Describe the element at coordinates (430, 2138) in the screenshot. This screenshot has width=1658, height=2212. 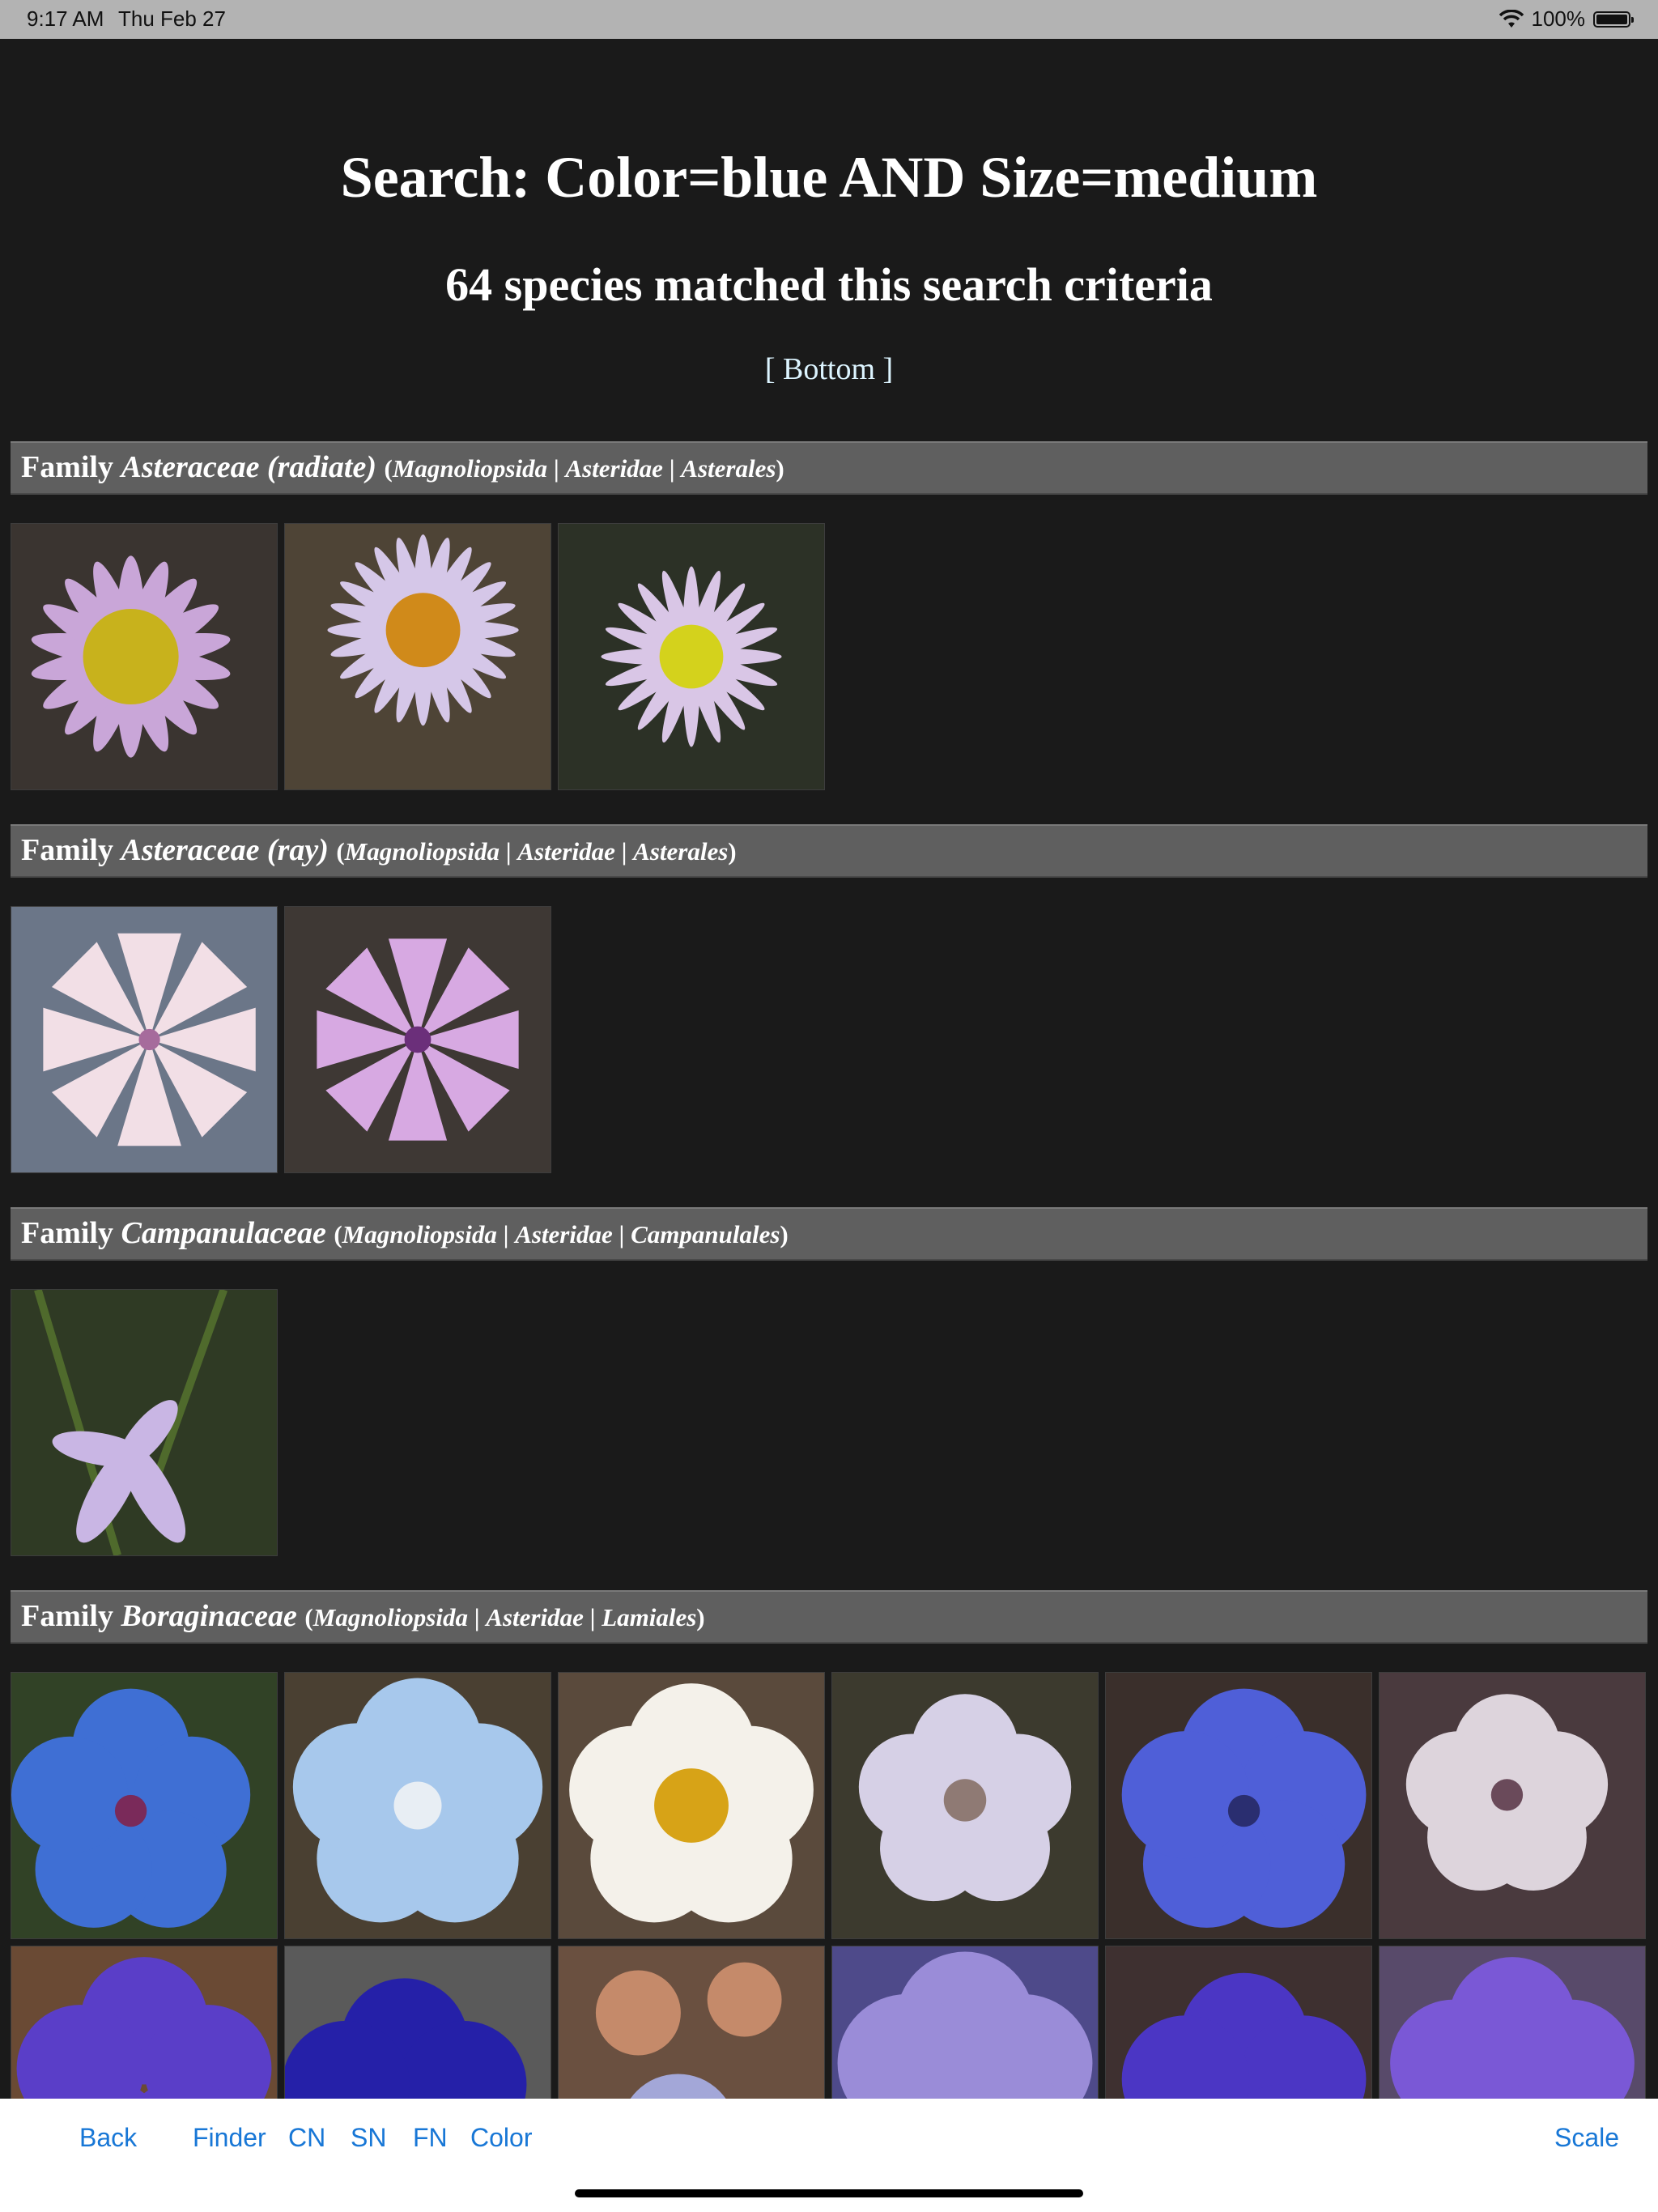
I see `fn-button: FN` at that location.